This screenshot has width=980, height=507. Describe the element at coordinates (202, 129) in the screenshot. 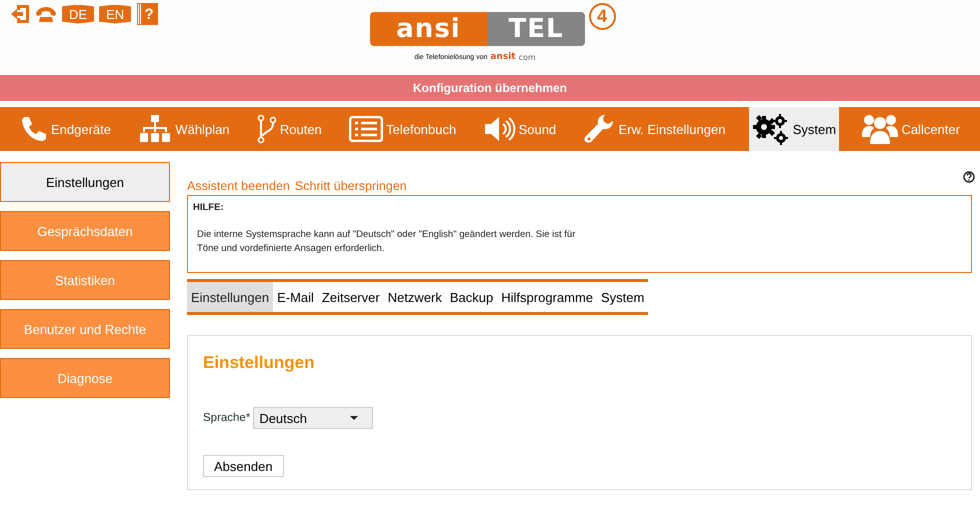

I see `nav-label: Wählplan` at that location.